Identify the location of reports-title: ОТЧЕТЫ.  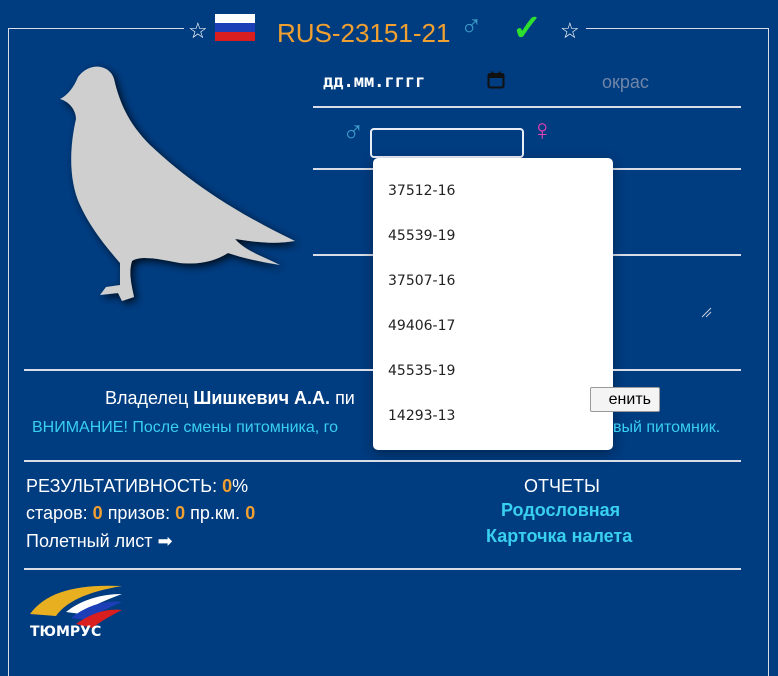
(562, 486).